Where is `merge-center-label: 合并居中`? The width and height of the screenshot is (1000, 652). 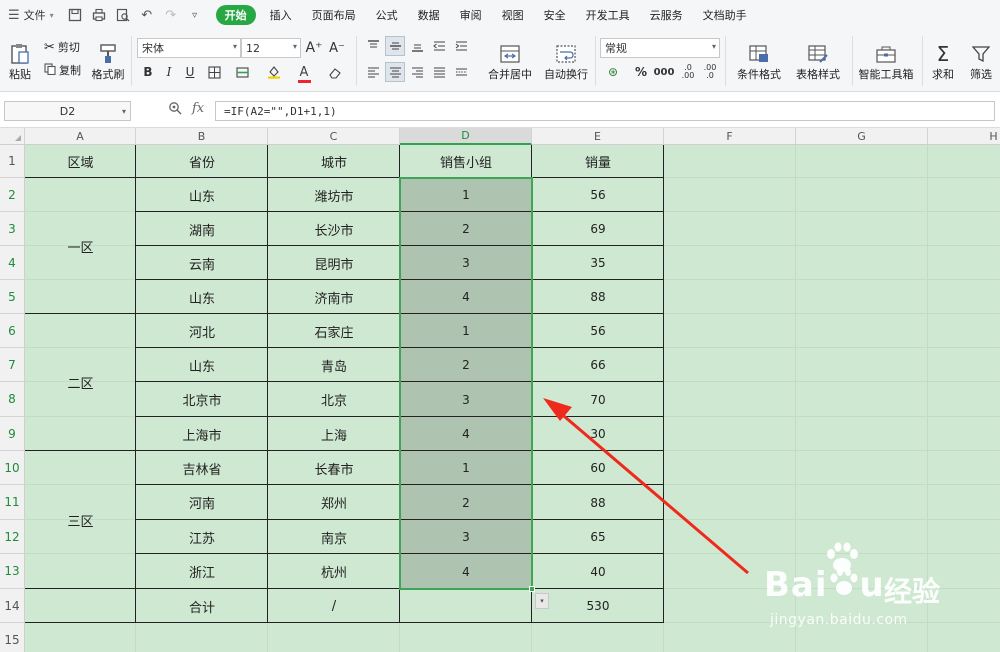 merge-center-label: 合并居中 is located at coordinates (510, 74).